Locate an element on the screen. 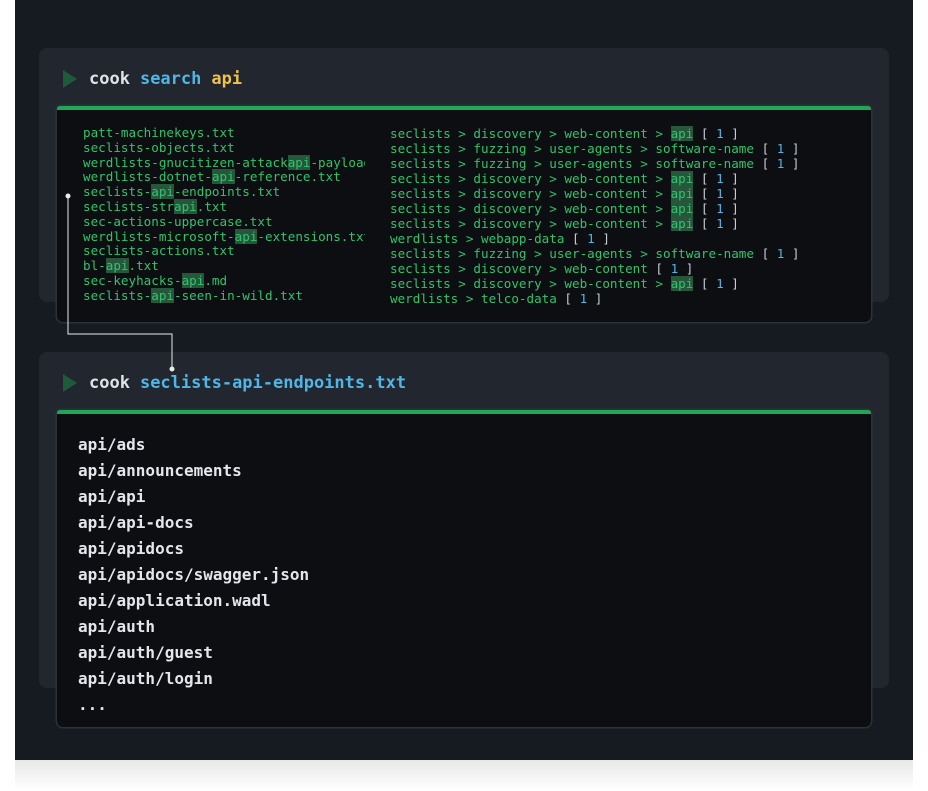 This screenshot has width=928, height=791. path-result-row: werdlists > webapp-data [ 1 ] is located at coordinates (500, 238).